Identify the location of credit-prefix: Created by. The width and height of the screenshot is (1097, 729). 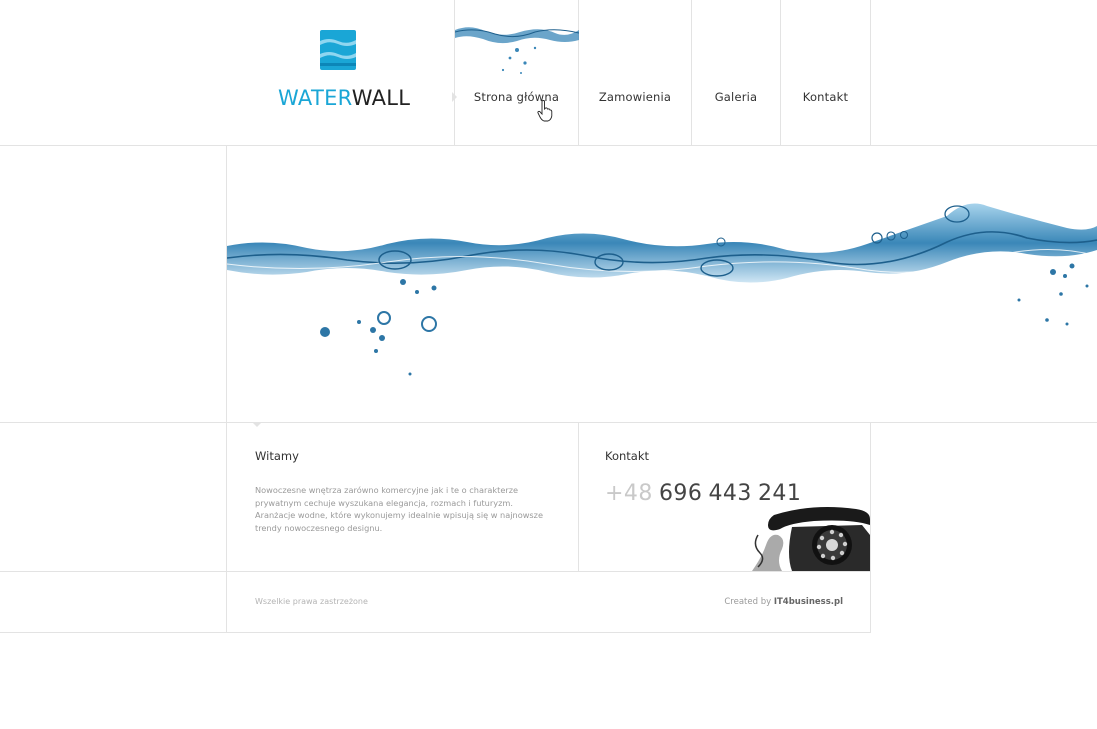
(748, 602).